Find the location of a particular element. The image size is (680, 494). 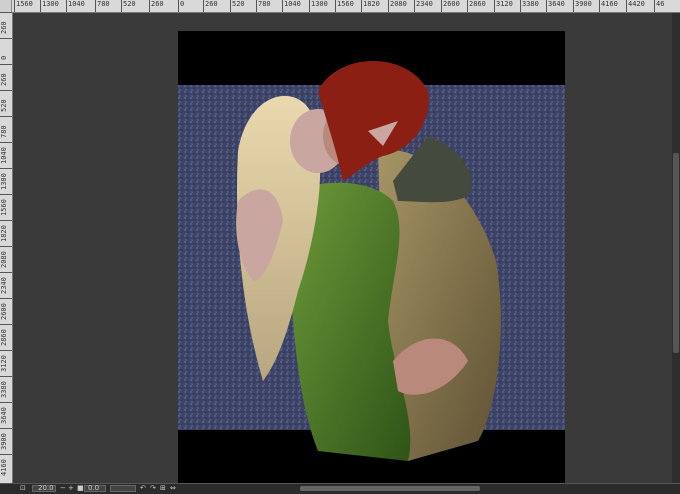

zoom-value: 20.0 is located at coordinates (46, 488).